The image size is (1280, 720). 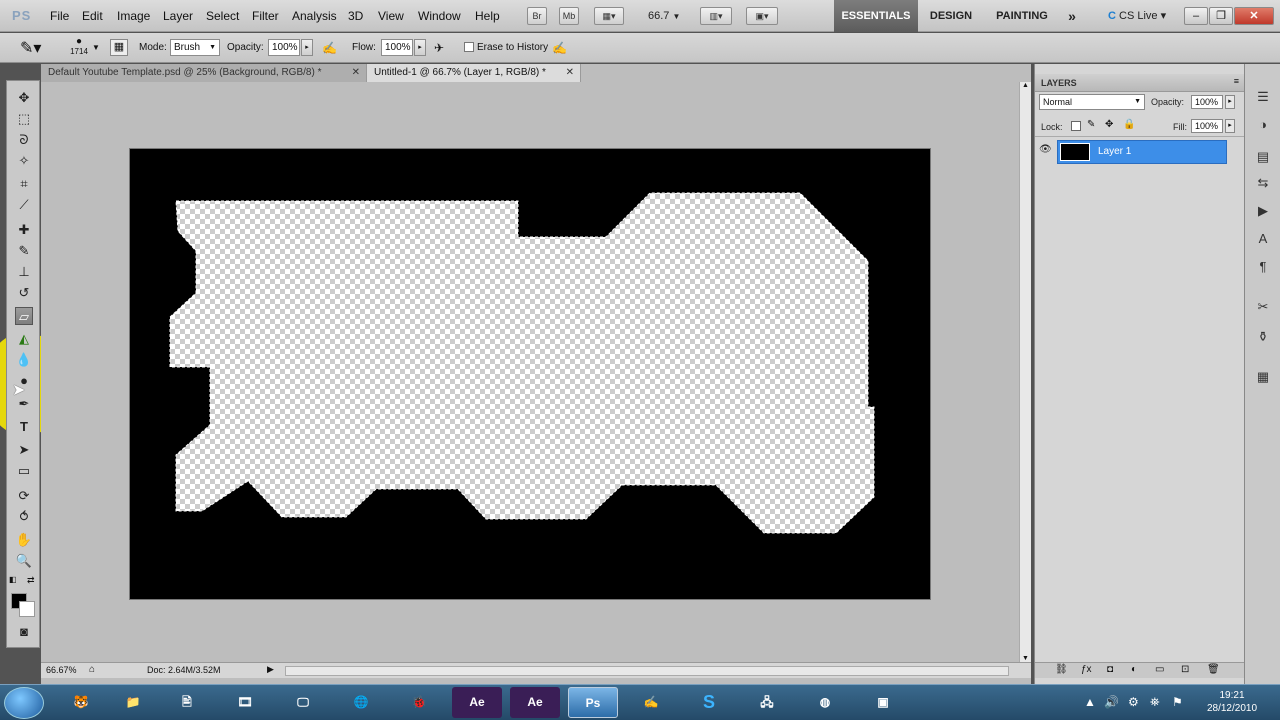 I want to click on layers-panel-title: LAYERS, so click(x=1059, y=83).